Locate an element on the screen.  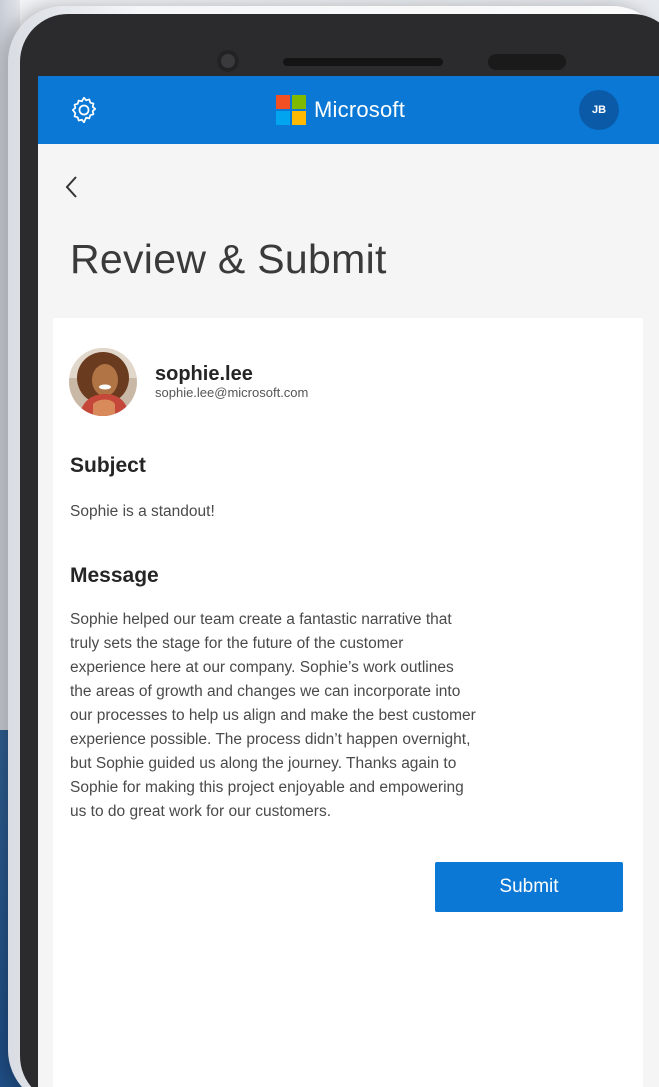
logo-square-blue is located at coordinates (283, 118).